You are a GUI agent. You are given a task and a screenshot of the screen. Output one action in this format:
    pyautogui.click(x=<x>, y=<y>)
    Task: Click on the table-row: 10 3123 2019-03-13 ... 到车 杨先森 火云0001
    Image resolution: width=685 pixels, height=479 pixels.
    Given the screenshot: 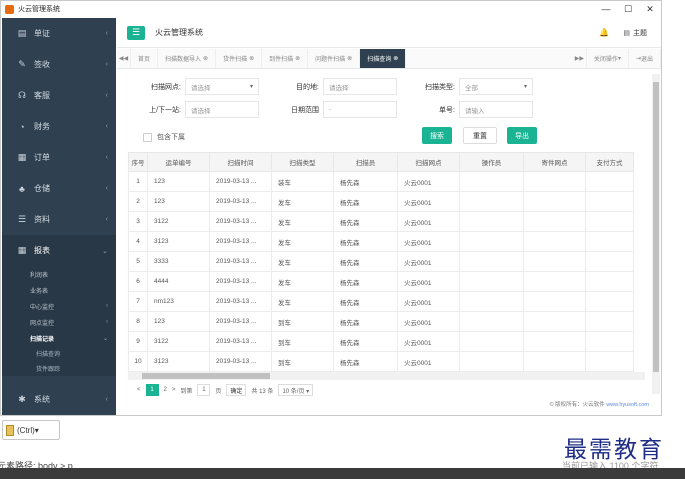 What is the action you would take?
    pyautogui.click(x=381, y=361)
    